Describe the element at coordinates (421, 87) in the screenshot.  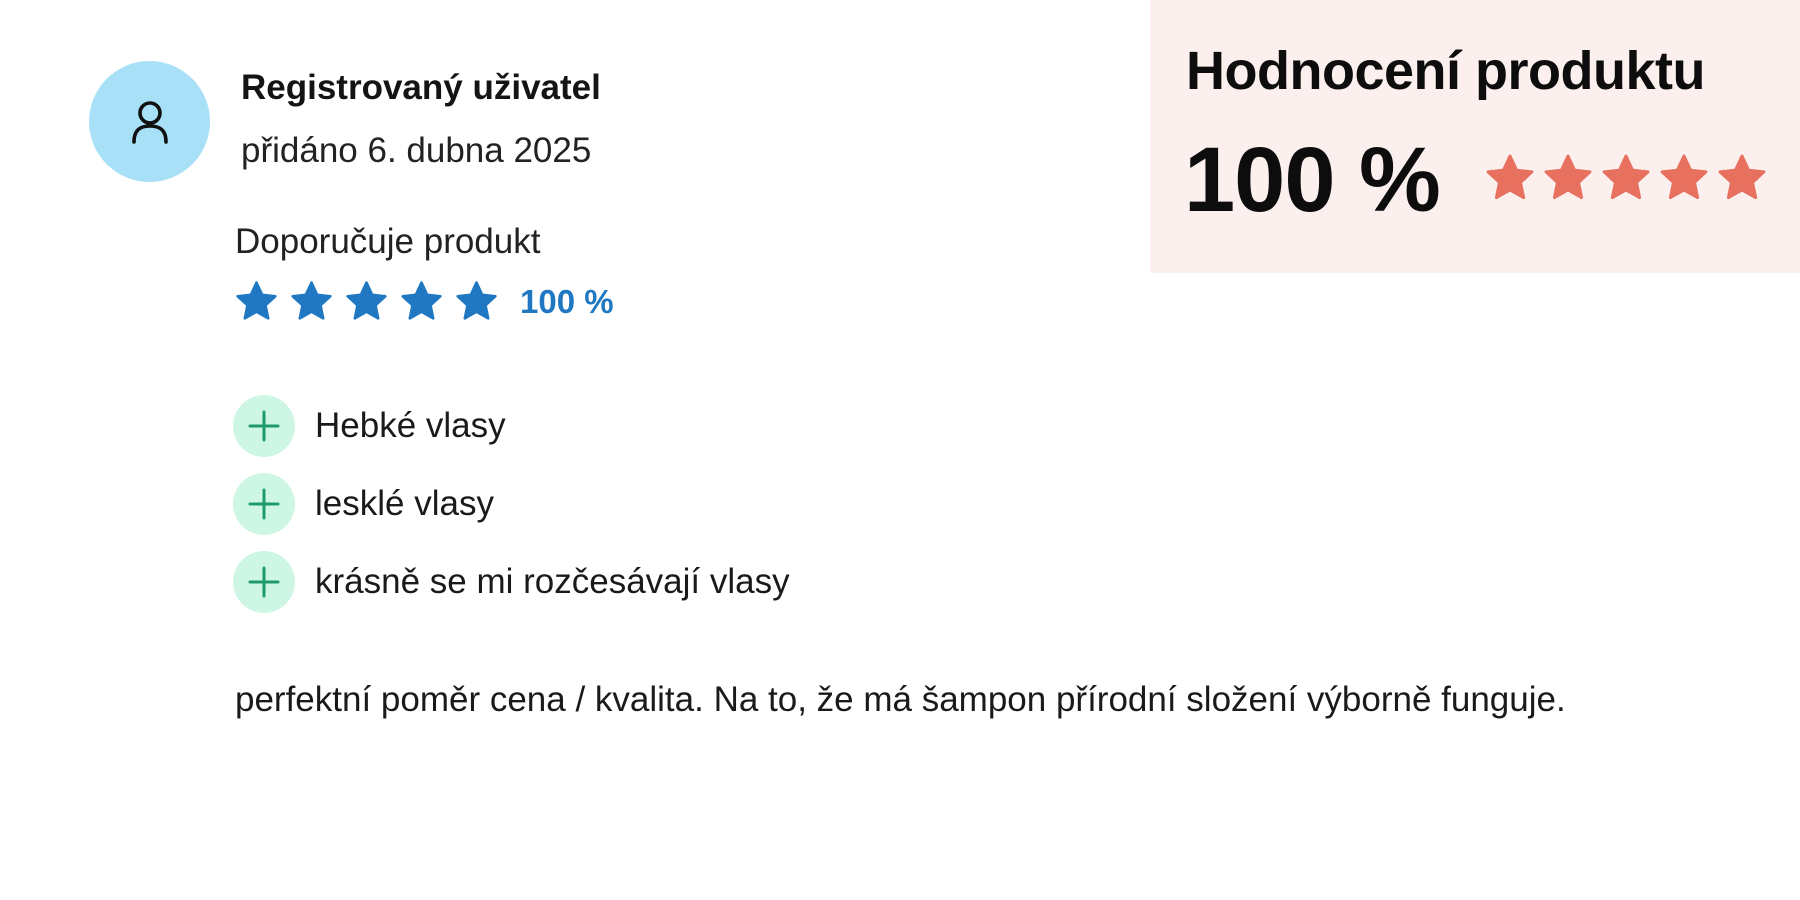
I see `review-author: Registrovaný uživatel` at that location.